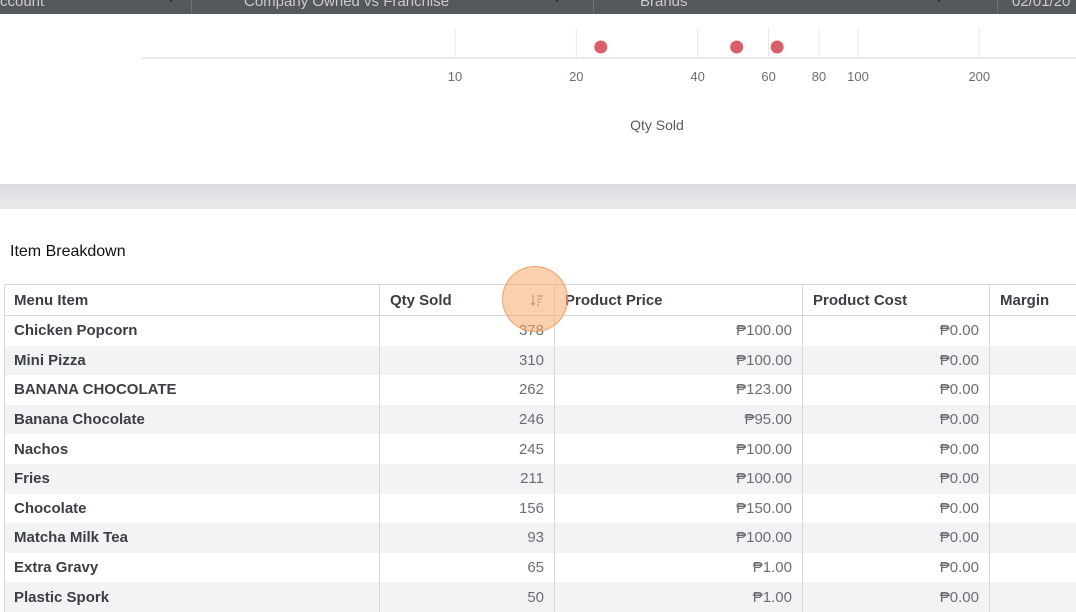  I want to click on table-row: Matcha Milk Tea 93 ₱100.00 ₱0.00, so click(540, 538).